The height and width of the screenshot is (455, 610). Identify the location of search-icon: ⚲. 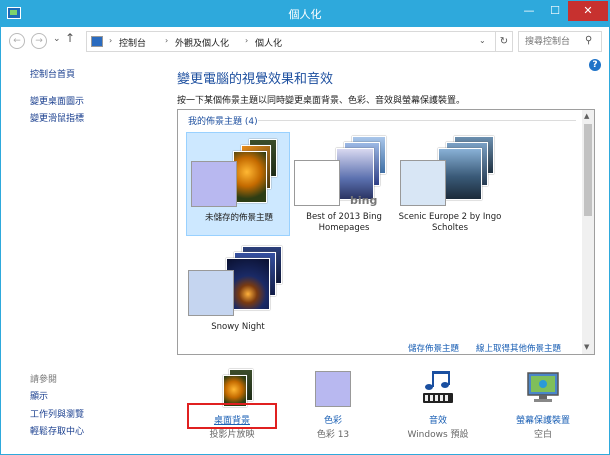
(588, 40).